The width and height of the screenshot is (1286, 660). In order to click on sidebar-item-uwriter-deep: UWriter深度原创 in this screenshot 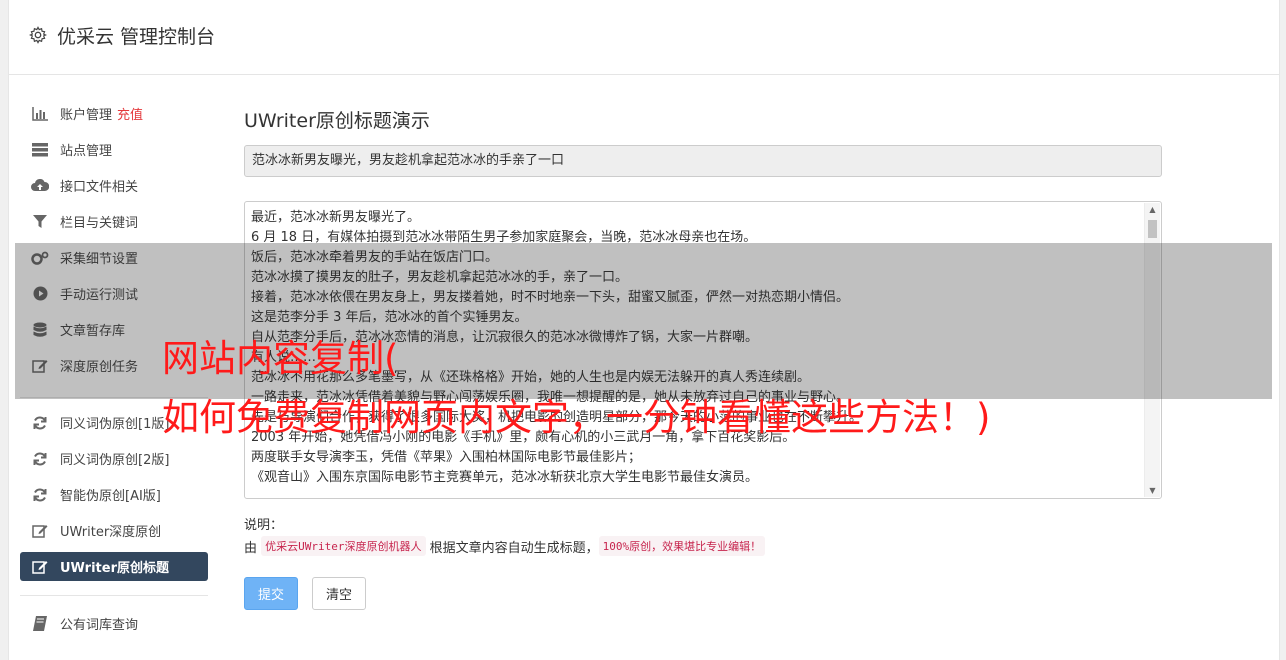, I will do `click(114, 530)`.